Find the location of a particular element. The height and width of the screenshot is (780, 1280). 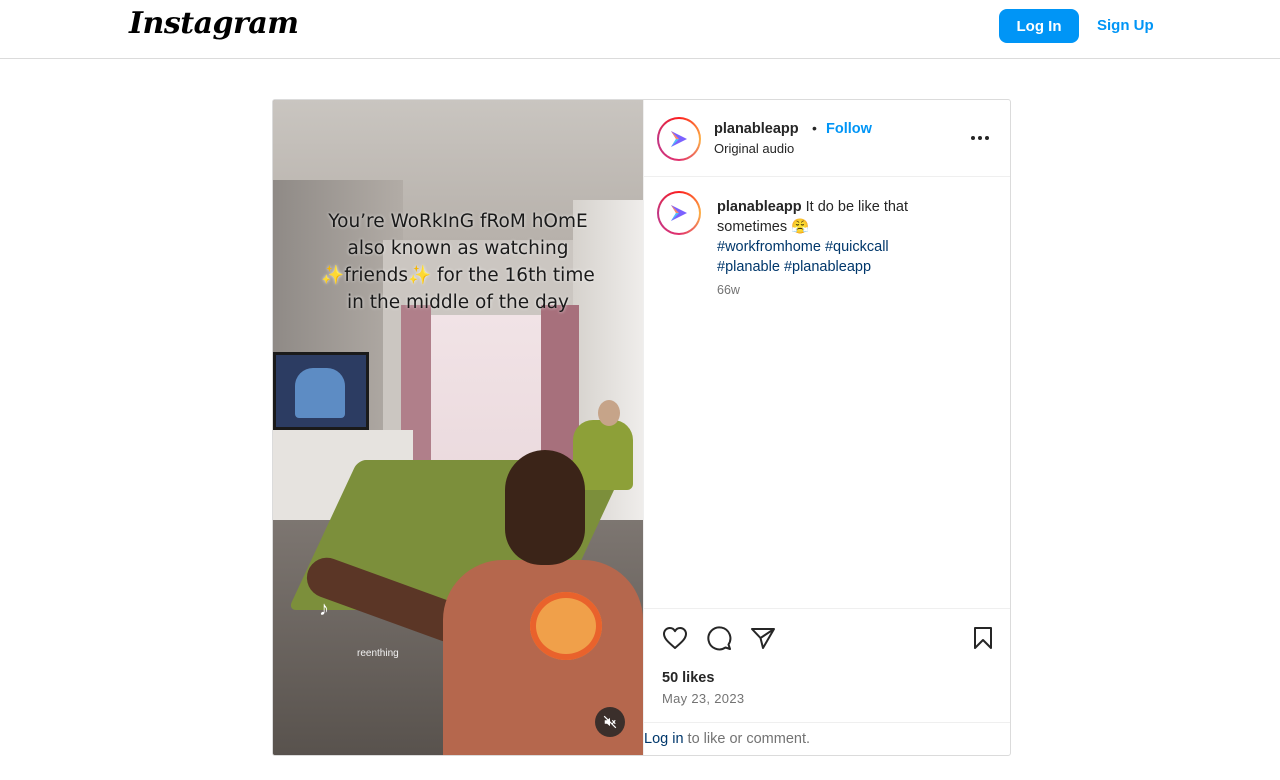

top-navigation-bar: Instagram Log In Sign Up is located at coordinates (640, 29).